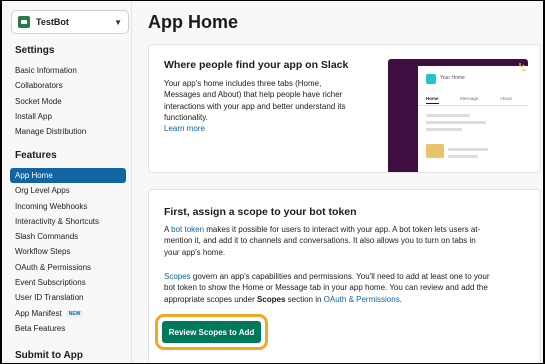 The width and height of the screenshot is (545, 364). I want to click on button-highlight: Review Scopes to Add, so click(211, 332).